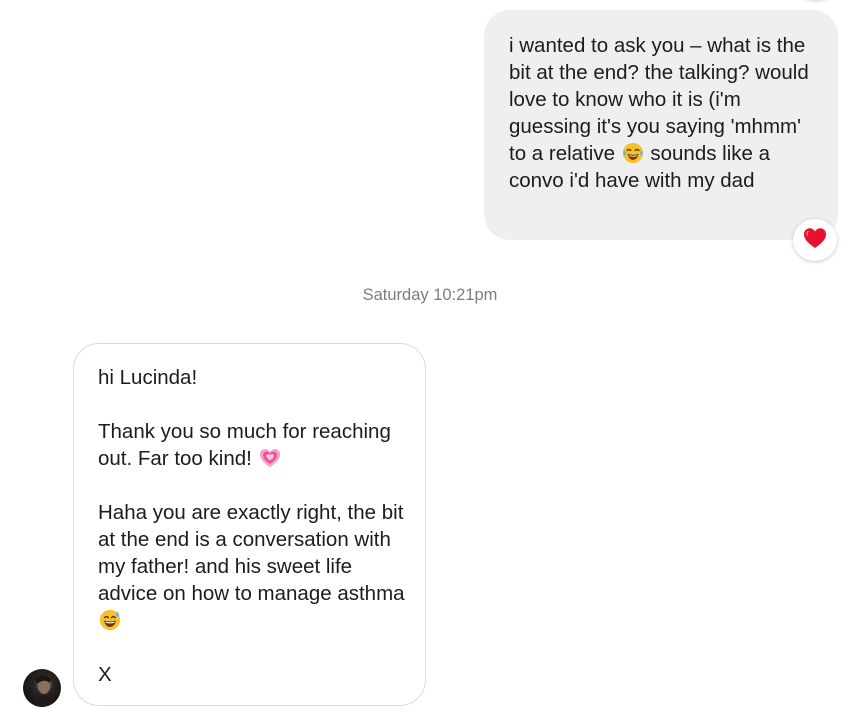 Image resolution: width=860 pixels, height=724 pixels. What do you see at coordinates (633, 153) in the screenshot?
I see `face-with-tears-of-joy-icon` at bounding box center [633, 153].